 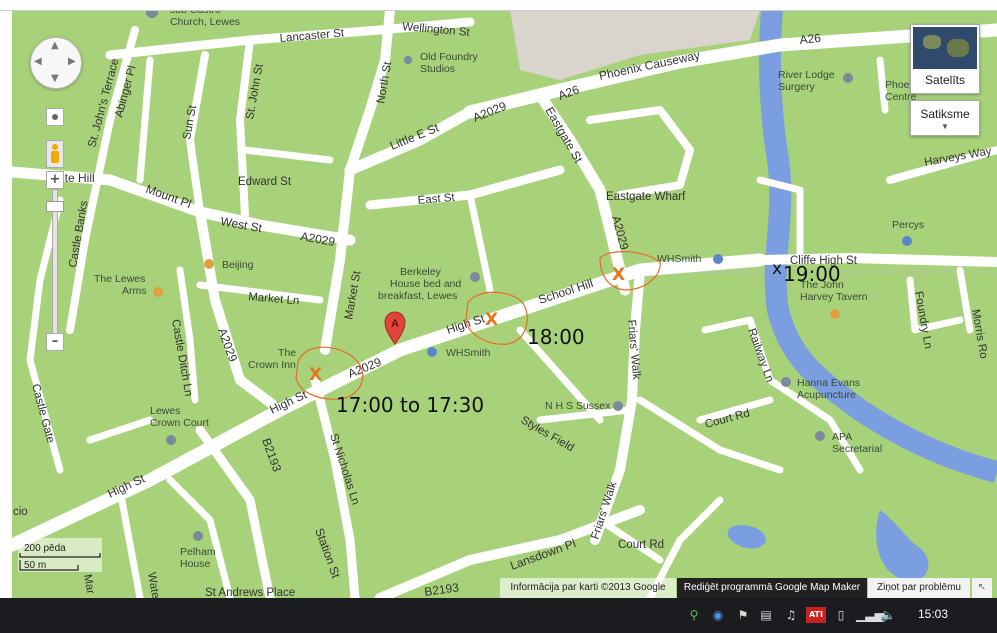 I want to click on pan-left-icon: ◀, so click(x=38, y=61).